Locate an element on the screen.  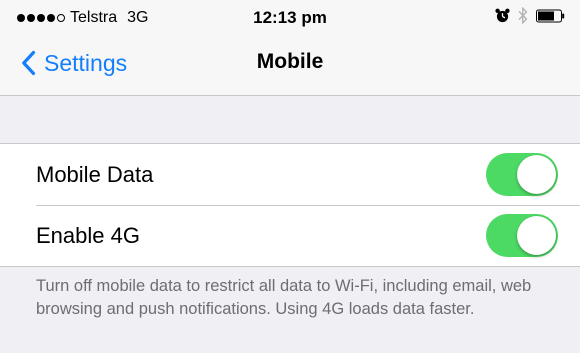
enable-4g-toggle is located at coordinates (522, 235).